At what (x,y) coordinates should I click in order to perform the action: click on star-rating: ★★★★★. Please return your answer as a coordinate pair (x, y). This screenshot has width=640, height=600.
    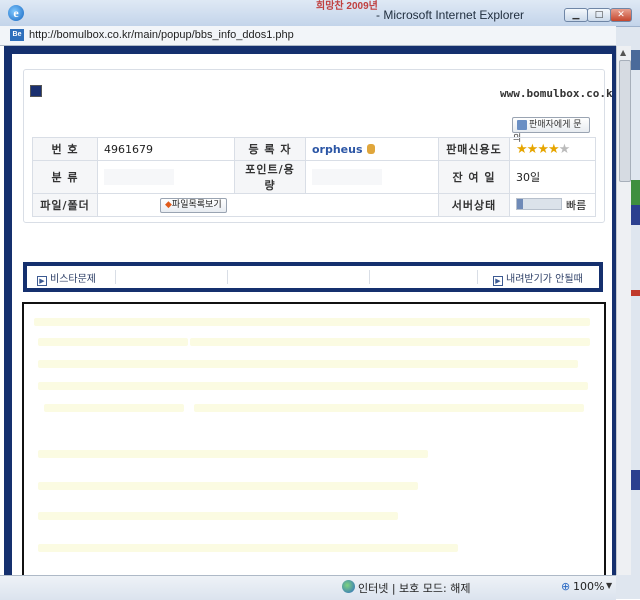
    Looking at the image, I should click on (543, 149).